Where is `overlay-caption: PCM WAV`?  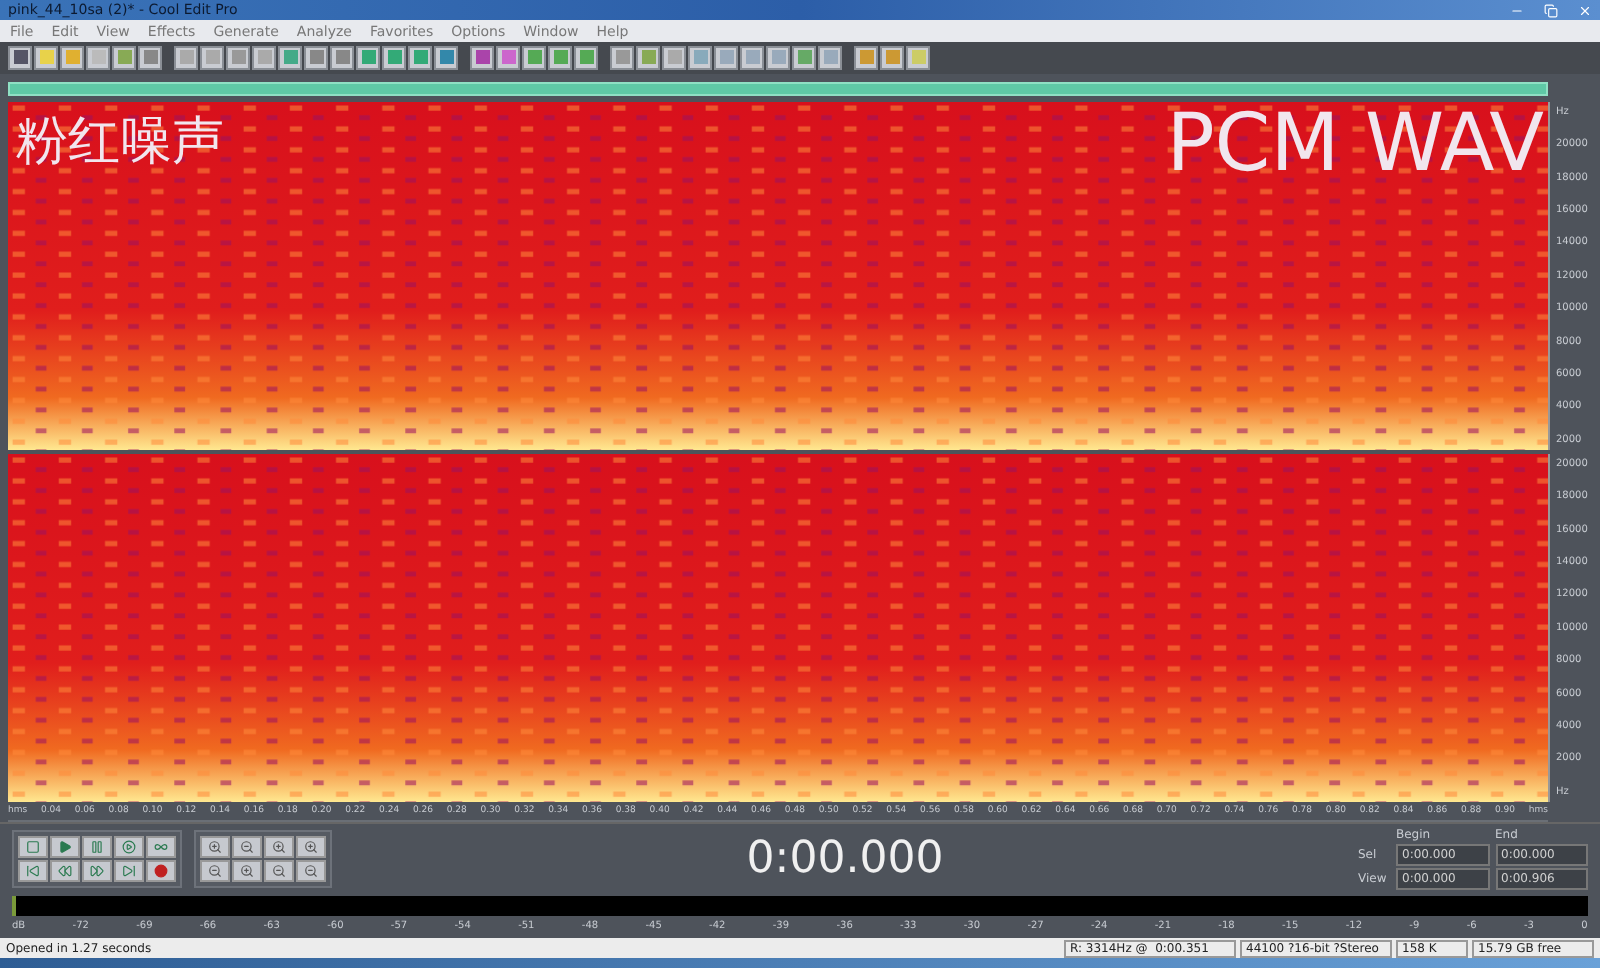
overlay-caption: PCM WAV is located at coordinates (1355, 145).